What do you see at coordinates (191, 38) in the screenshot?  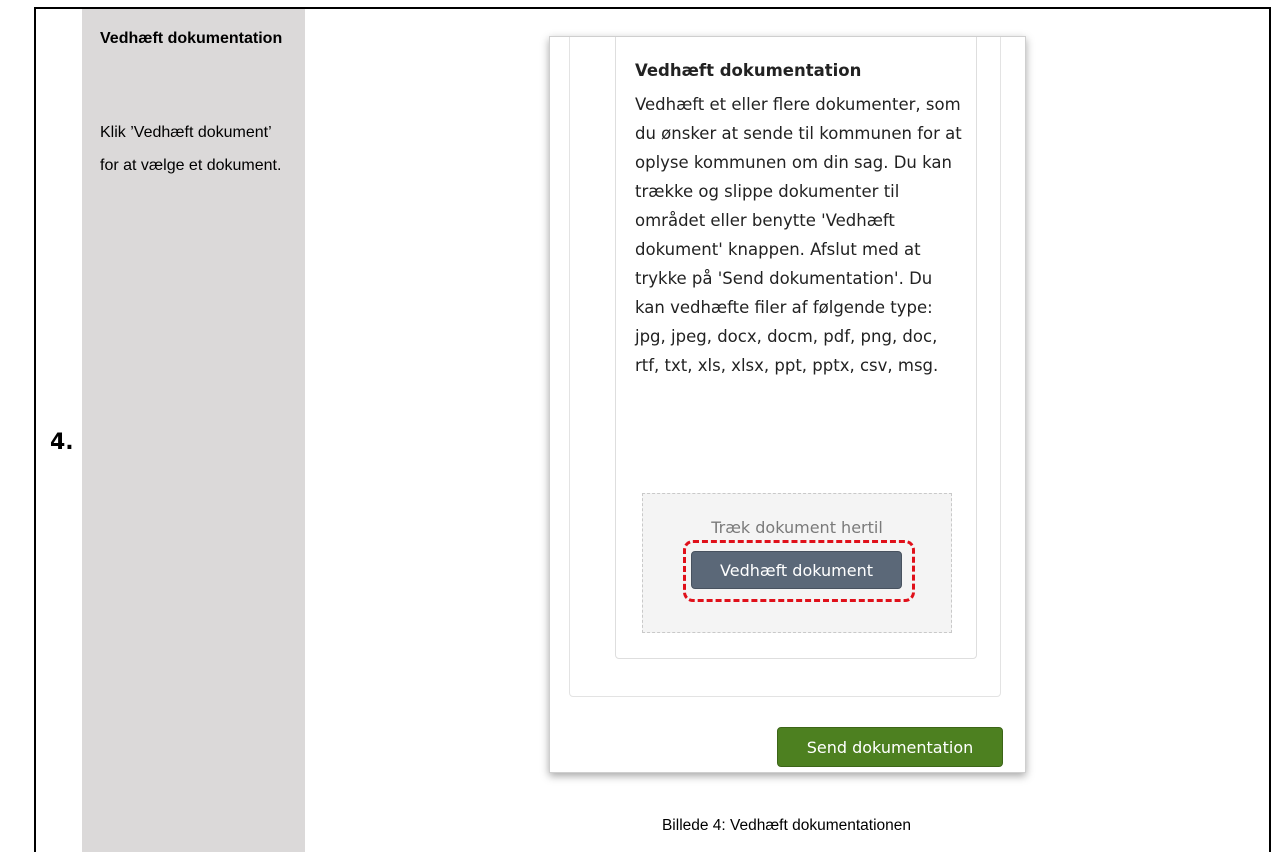 I see `instruction-title: Vedhæft dokumentation` at bounding box center [191, 38].